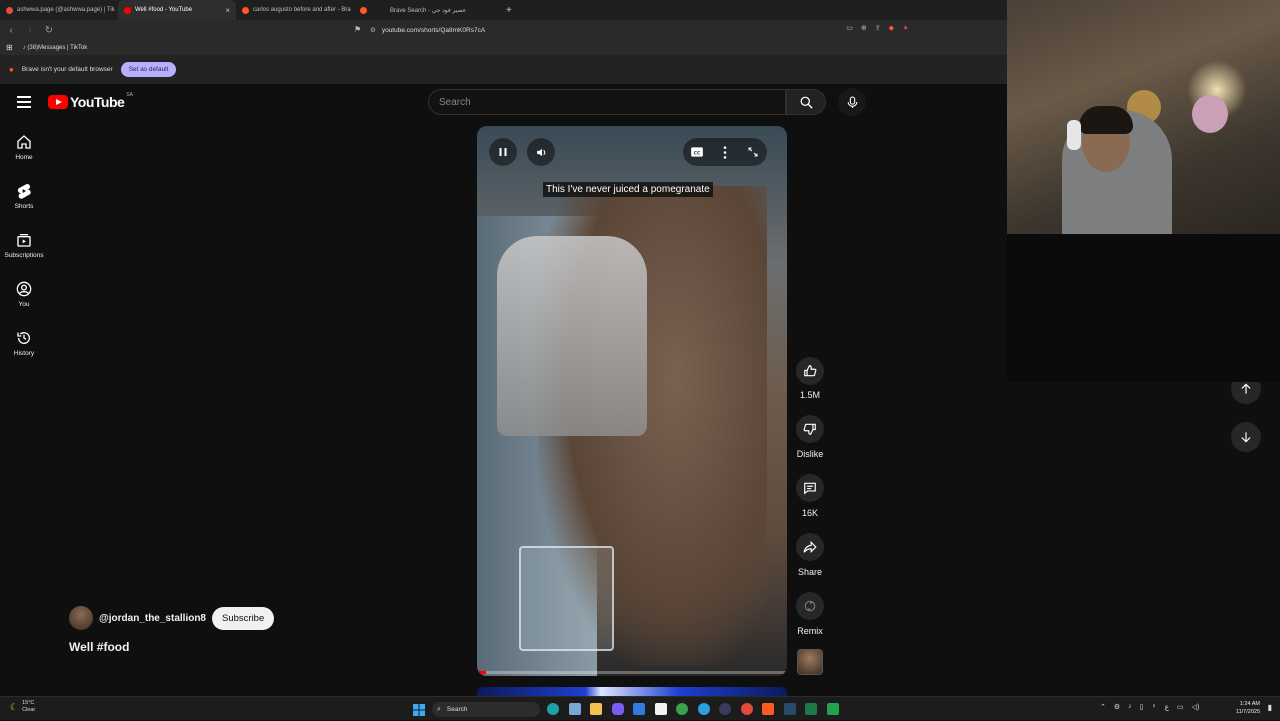 This screenshot has width=1280, height=721. What do you see at coordinates (227, 10) in the screenshot?
I see `close-tab-icon: ×` at bounding box center [227, 10].